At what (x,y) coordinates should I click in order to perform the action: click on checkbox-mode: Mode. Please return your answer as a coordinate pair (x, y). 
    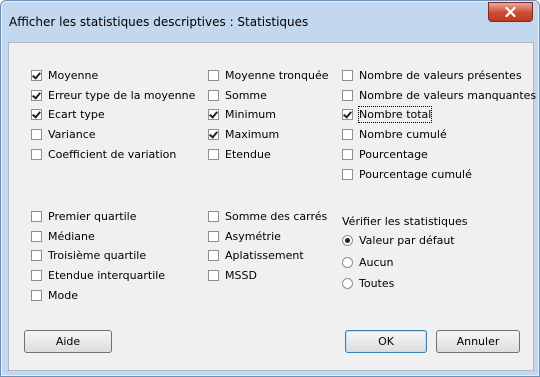
    Looking at the image, I should click on (54, 295).